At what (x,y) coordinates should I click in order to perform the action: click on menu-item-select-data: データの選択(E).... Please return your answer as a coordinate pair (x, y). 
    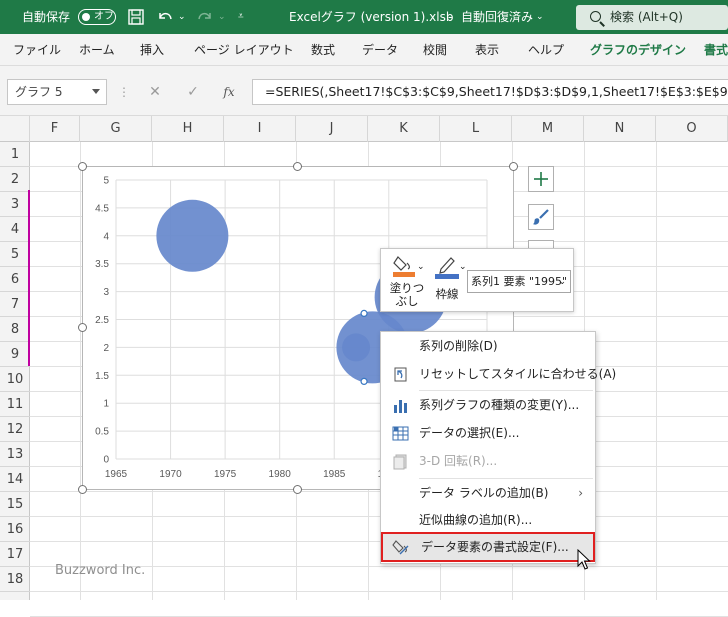
    Looking at the image, I should click on (488, 433).